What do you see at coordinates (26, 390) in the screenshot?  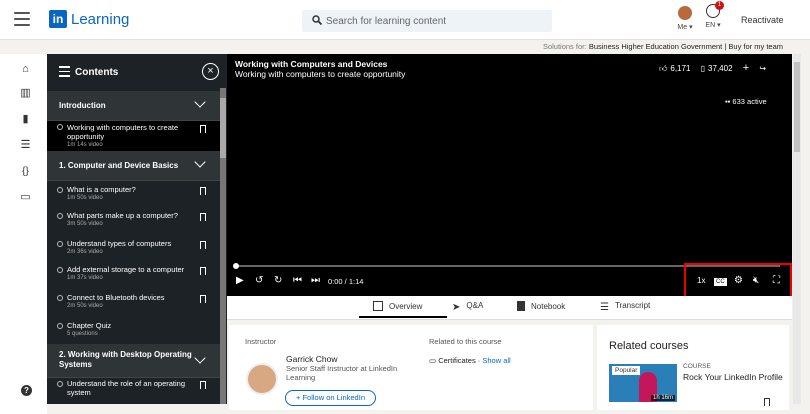 I see `help-icon: ?` at bounding box center [26, 390].